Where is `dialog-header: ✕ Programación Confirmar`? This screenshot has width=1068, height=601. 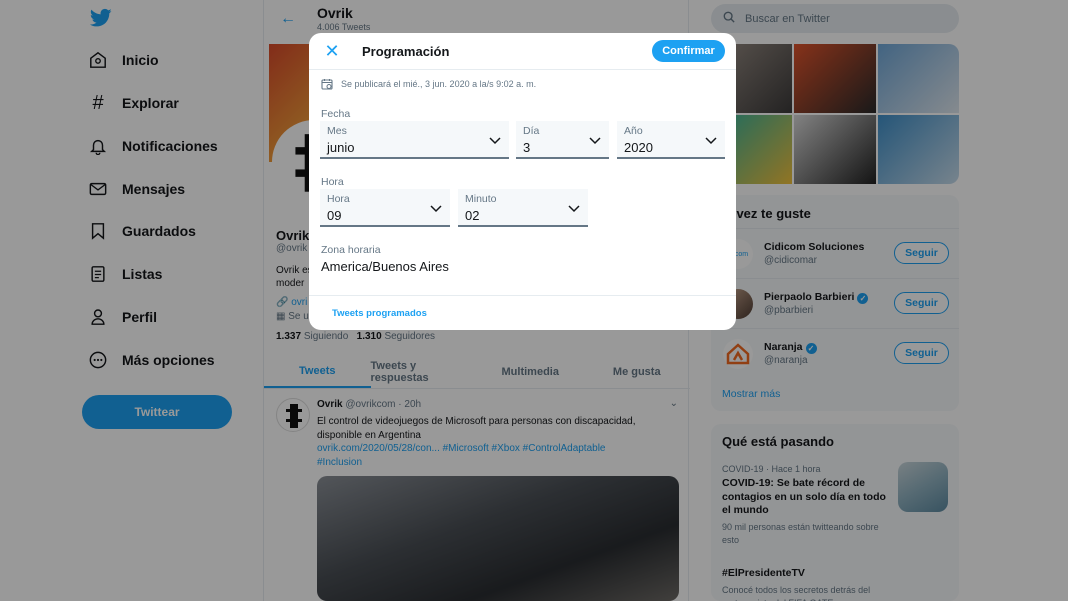 dialog-header: ✕ Programación Confirmar is located at coordinates (522, 51).